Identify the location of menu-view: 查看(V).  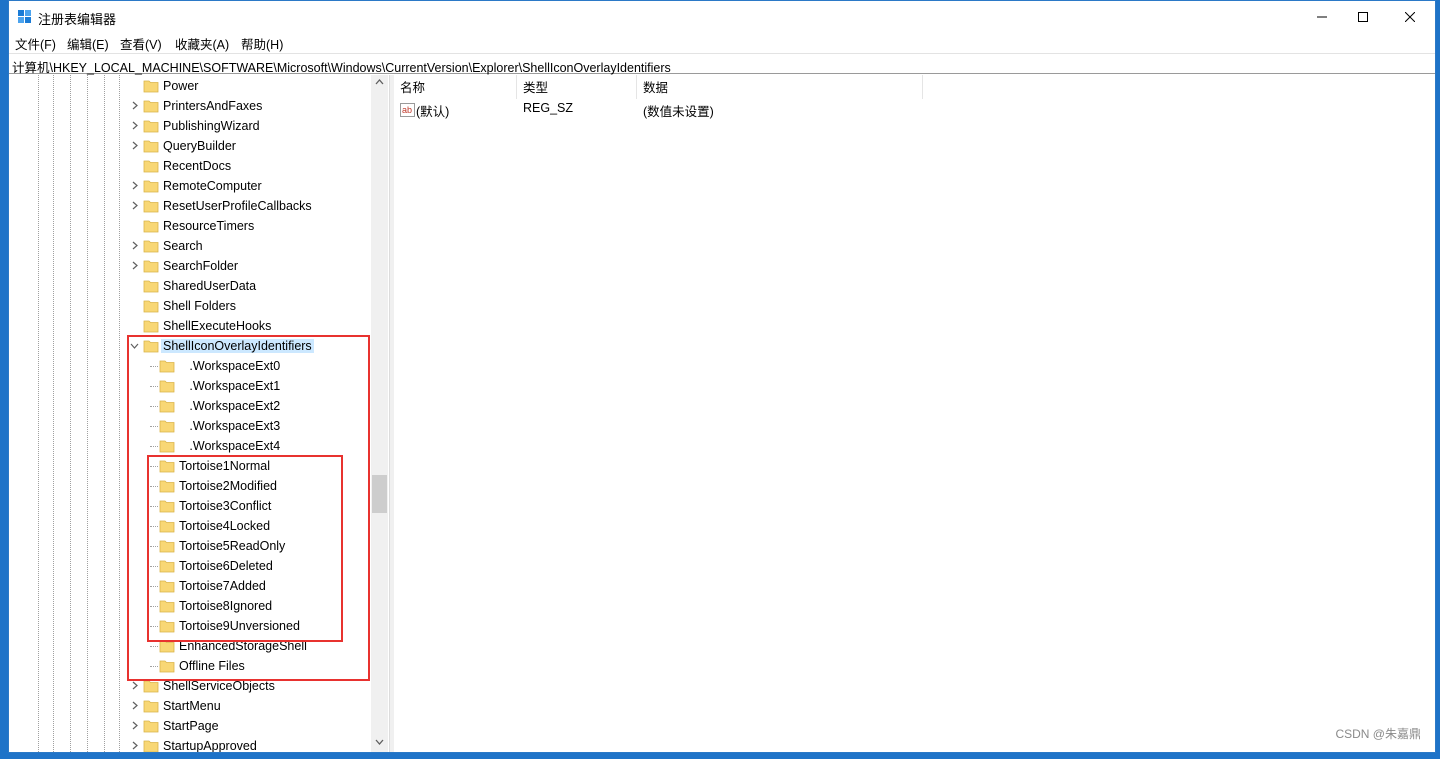
(141, 43).